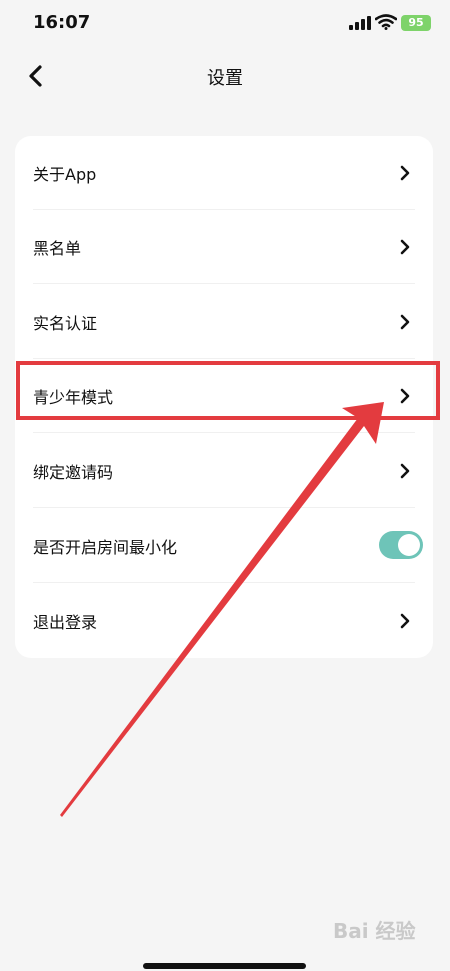  What do you see at coordinates (409, 545) in the screenshot?
I see `toggle-knob` at bounding box center [409, 545].